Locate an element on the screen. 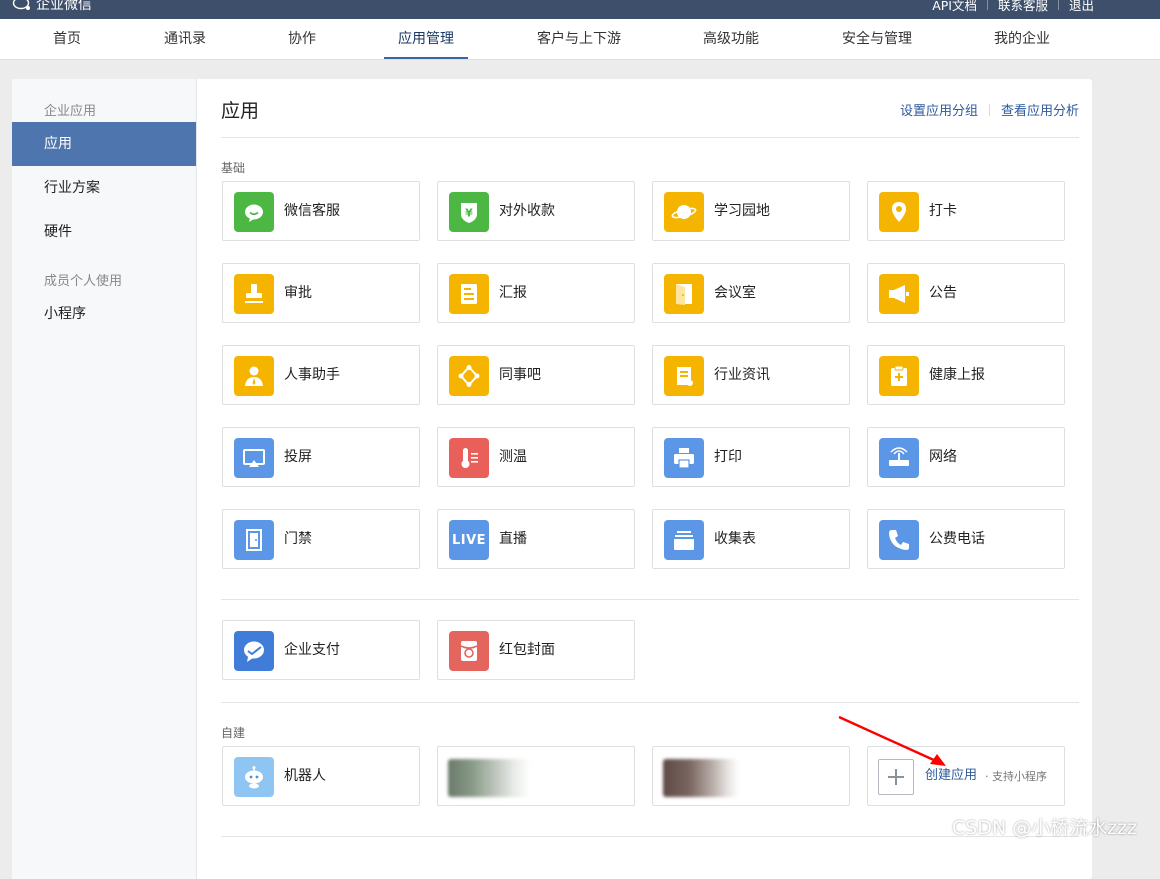 The width and height of the screenshot is (1160, 879). sidebar-item-apps: 应用 is located at coordinates (104, 144).